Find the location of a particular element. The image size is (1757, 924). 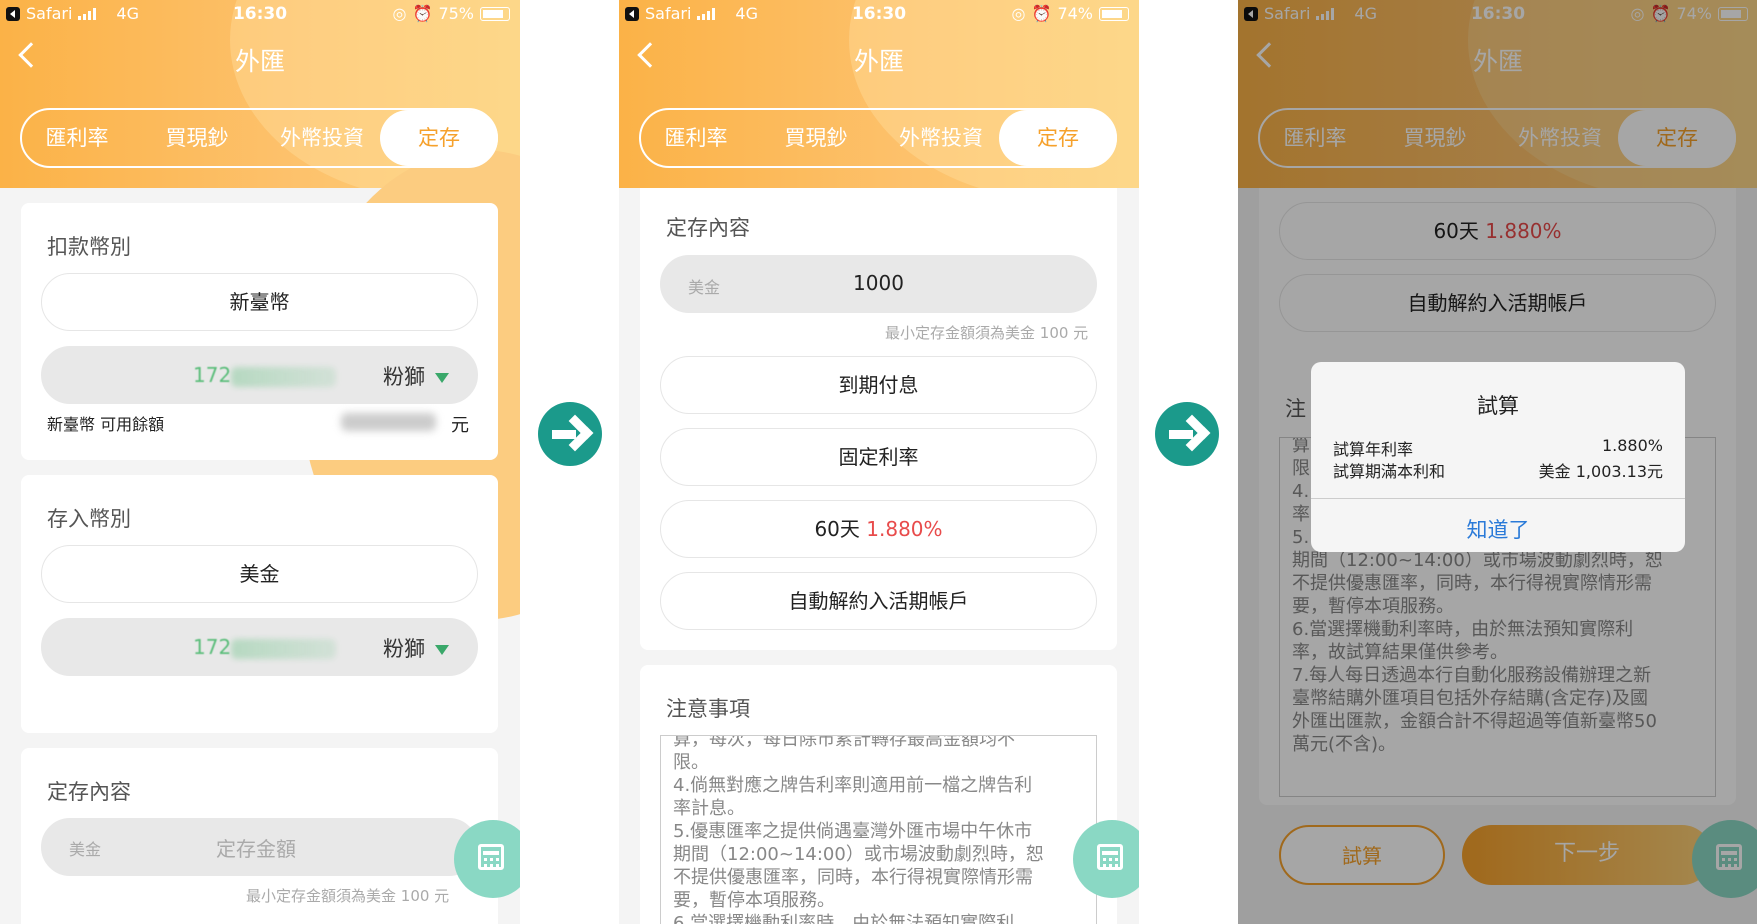

amount-placeholder: 定存金額 is located at coordinates (256, 849).